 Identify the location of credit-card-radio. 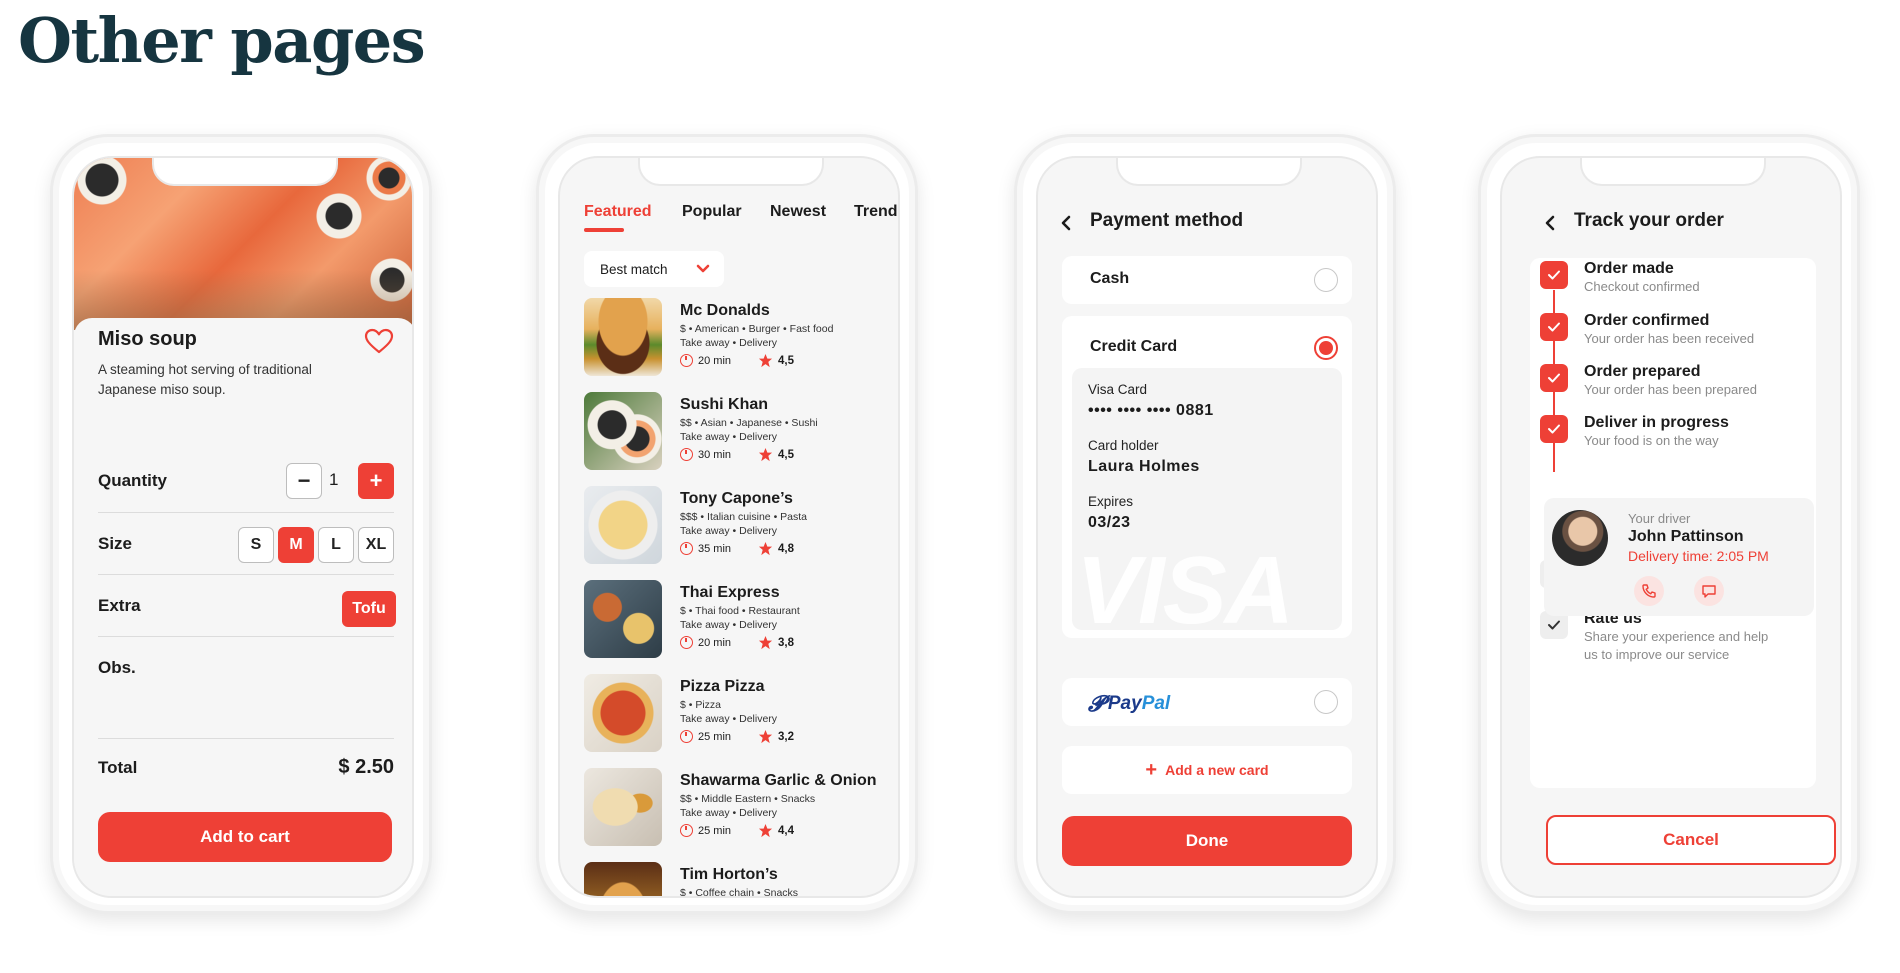
(1326, 348).